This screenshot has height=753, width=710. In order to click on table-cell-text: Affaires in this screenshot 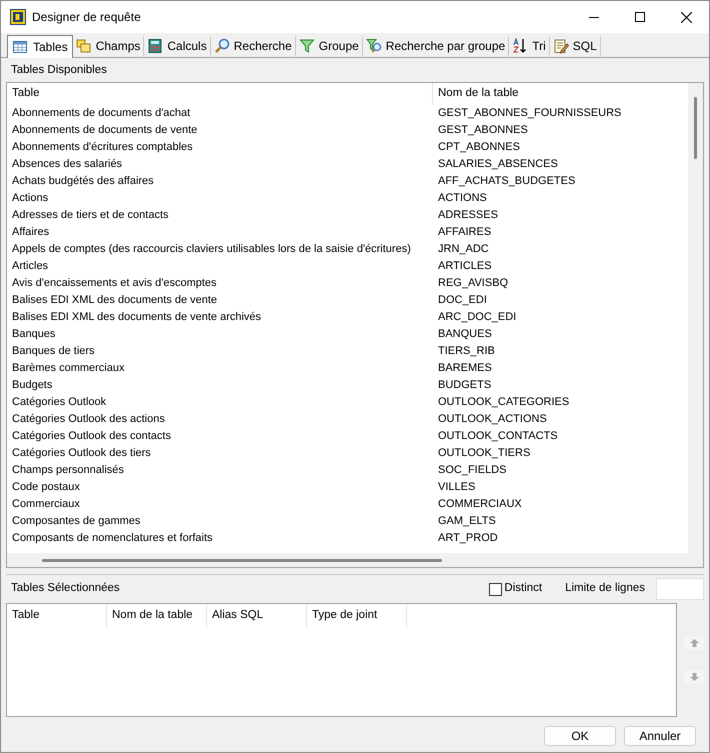, I will do `click(30, 232)`.